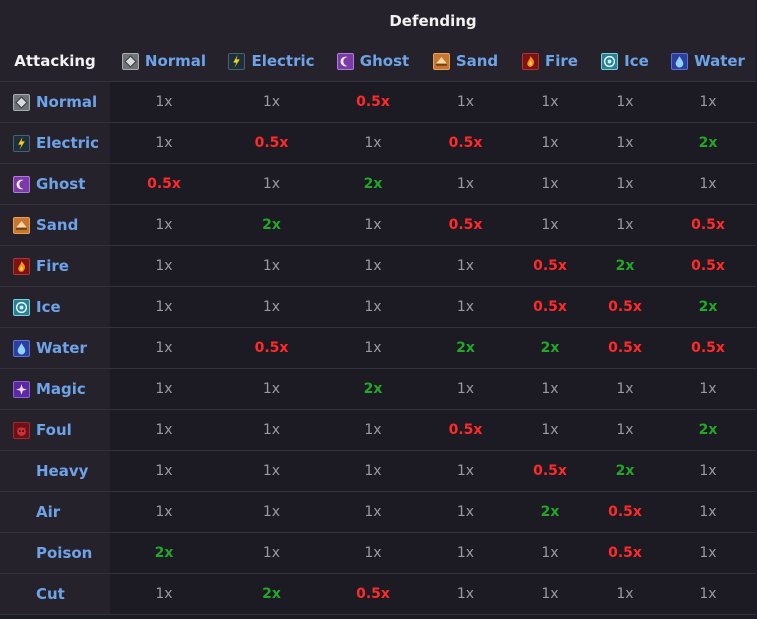  I want to click on row-header-poison: Poison, so click(55, 553).